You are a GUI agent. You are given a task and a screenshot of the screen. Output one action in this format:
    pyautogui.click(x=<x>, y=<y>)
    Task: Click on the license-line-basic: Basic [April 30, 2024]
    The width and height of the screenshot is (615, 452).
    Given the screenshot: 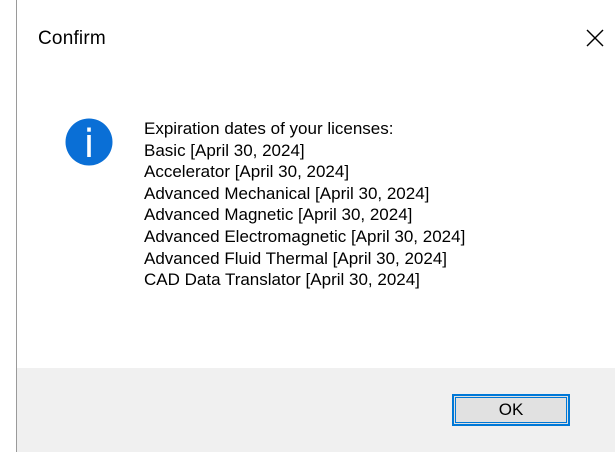 What is the action you would take?
    pyautogui.click(x=224, y=150)
    